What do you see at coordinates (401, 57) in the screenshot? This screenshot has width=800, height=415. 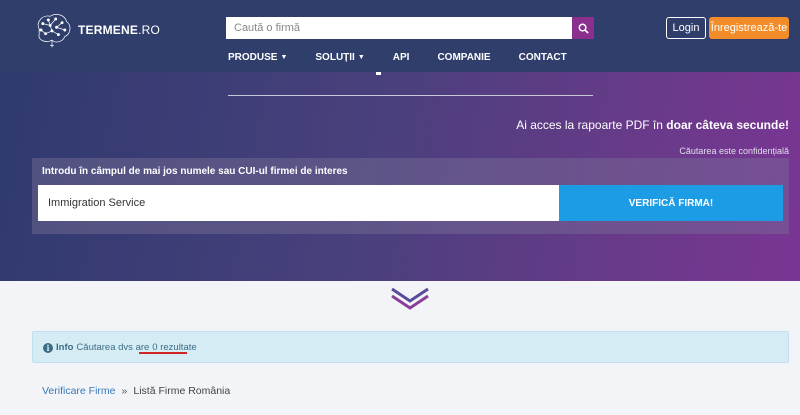 I see `menu-item-api: API` at bounding box center [401, 57].